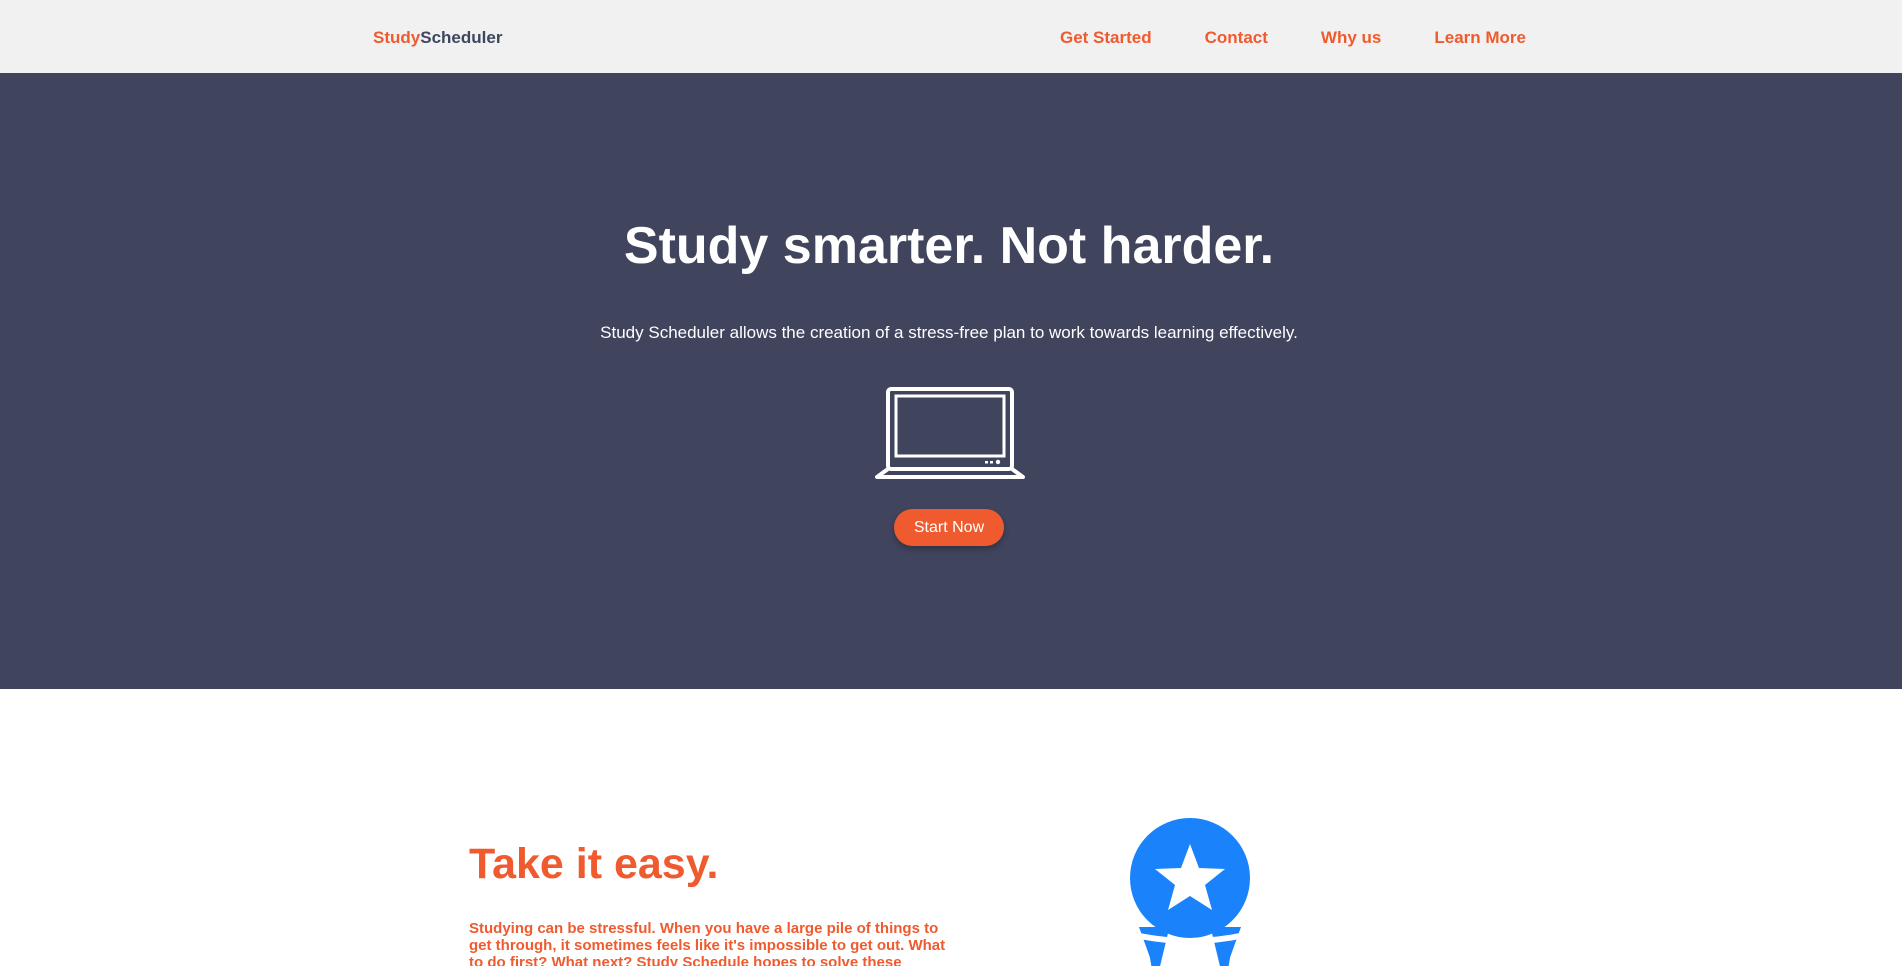 This screenshot has height=966, width=1902. I want to click on nav-link-get-started: Get Started, so click(1106, 38).